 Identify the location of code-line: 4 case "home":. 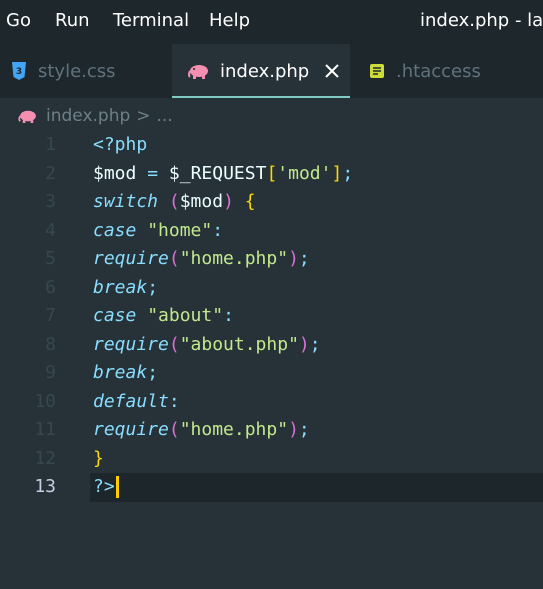
(271, 231).